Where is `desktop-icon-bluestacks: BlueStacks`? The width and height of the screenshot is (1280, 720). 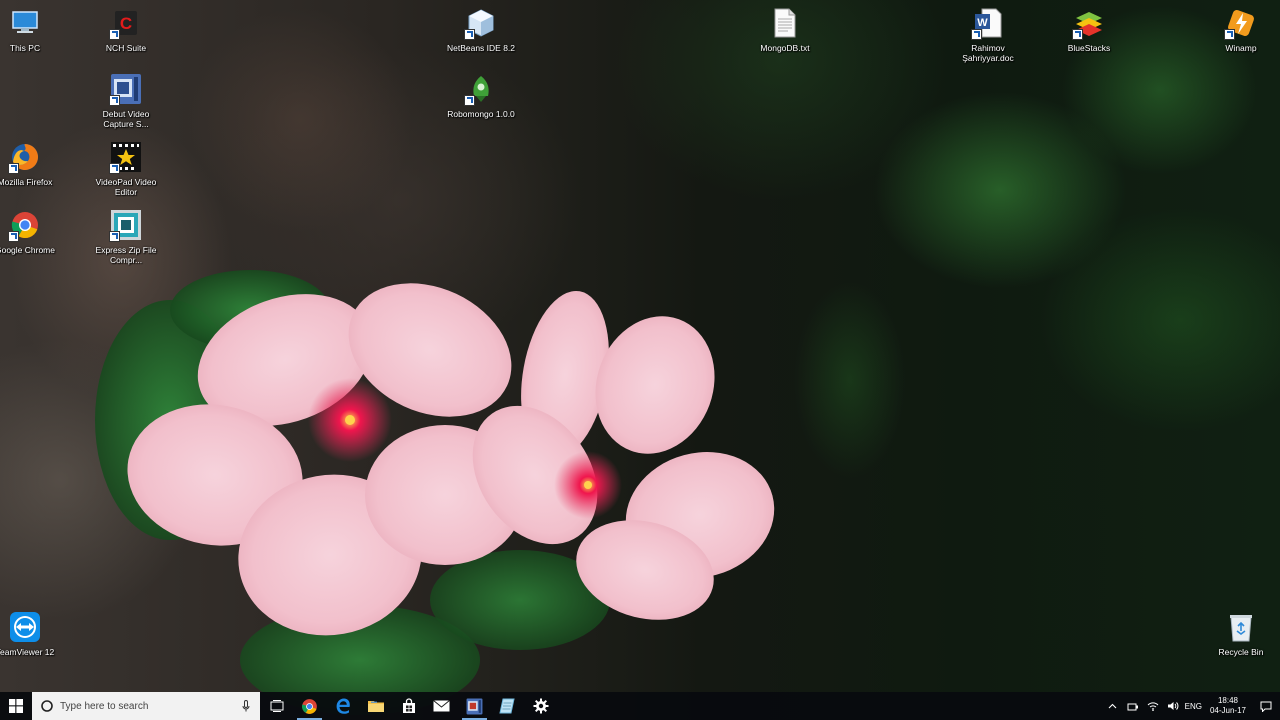
desktop-icon-bluestacks: BlueStacks is located at coordinates (1089, 29).